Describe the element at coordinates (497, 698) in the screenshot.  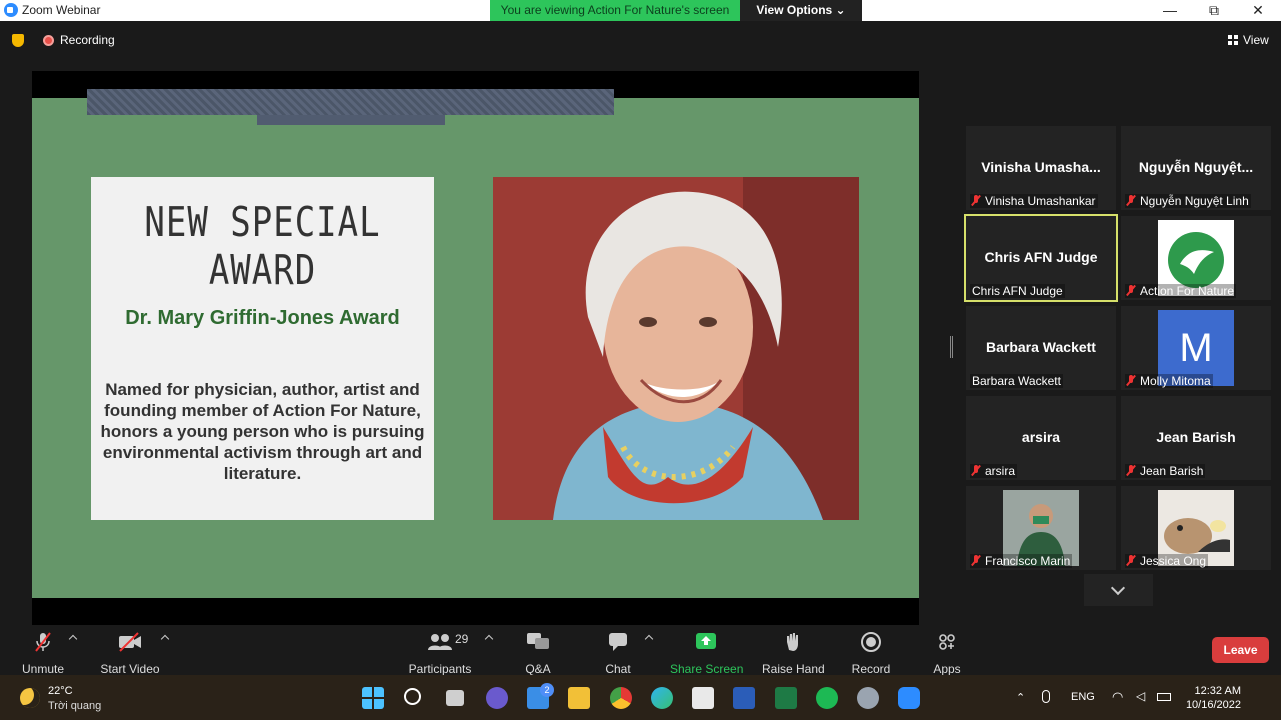
I see `teams-chat-icon` at that location.